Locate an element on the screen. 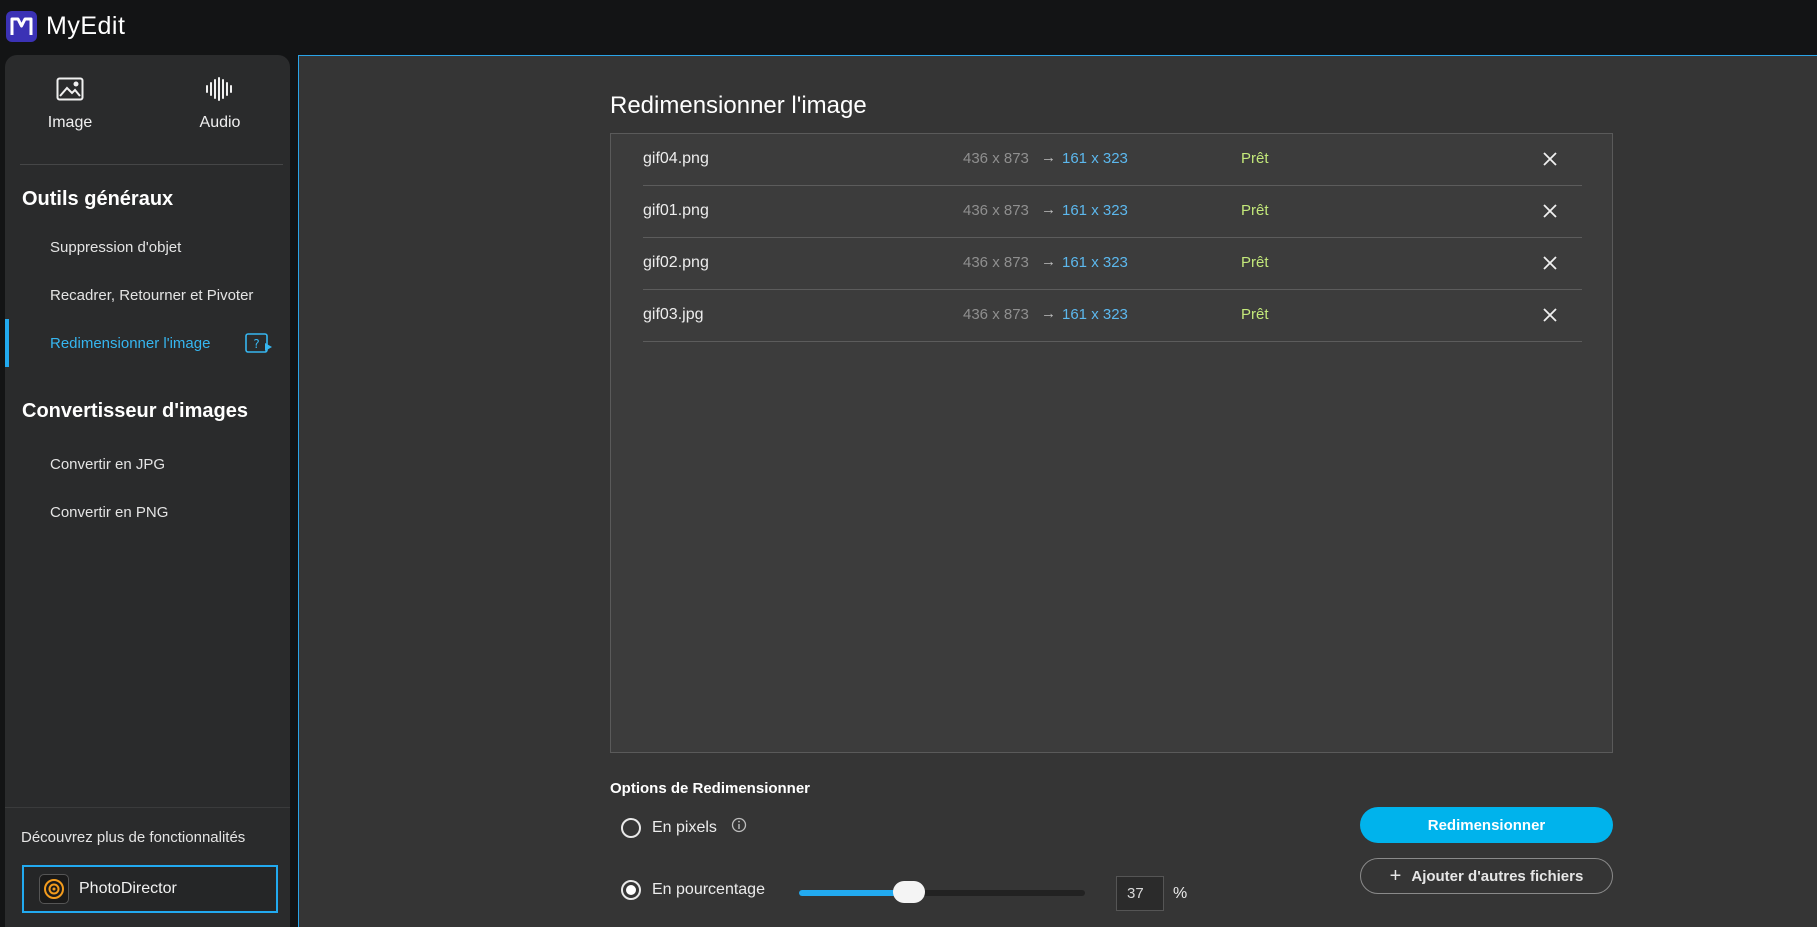 The height and width of the screenshot is (927, 1817). sidebar-item-label: Suppression d'objet is located at coordinates (116, 247).